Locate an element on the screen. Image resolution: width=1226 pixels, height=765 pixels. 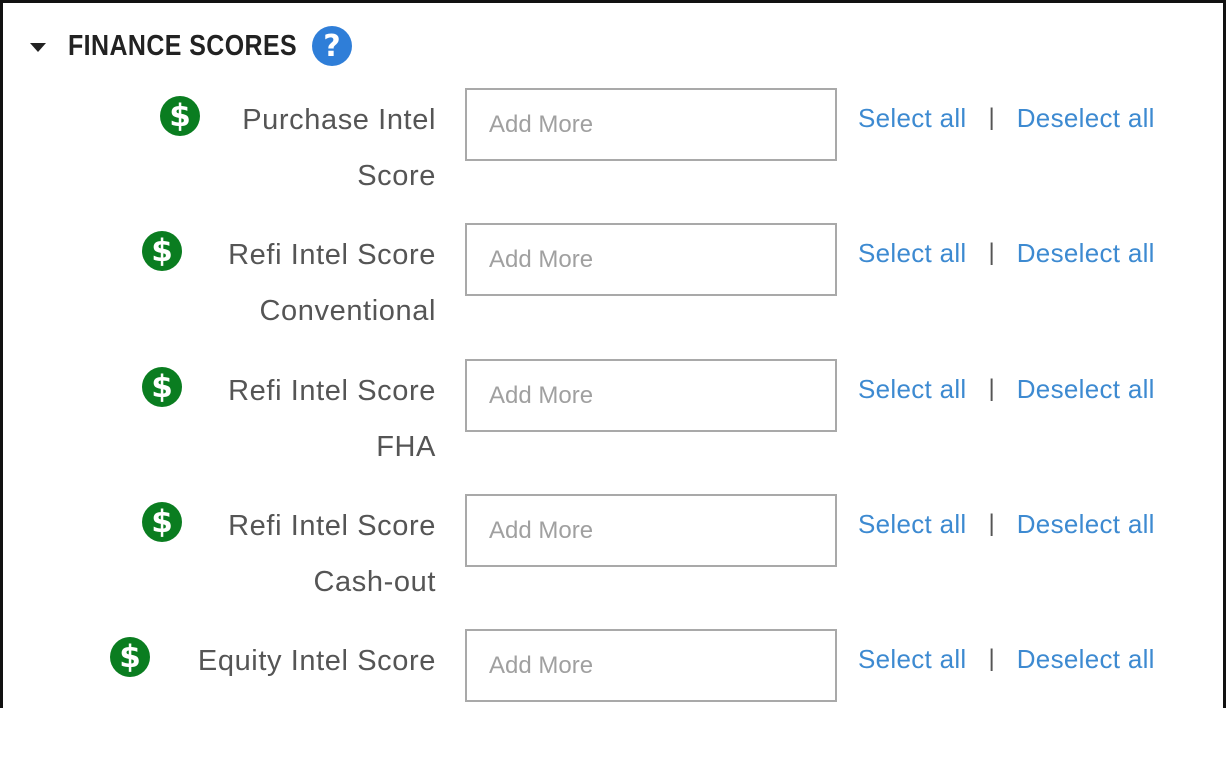
question-circle-icon: ? is located at coordinates (332, 46).